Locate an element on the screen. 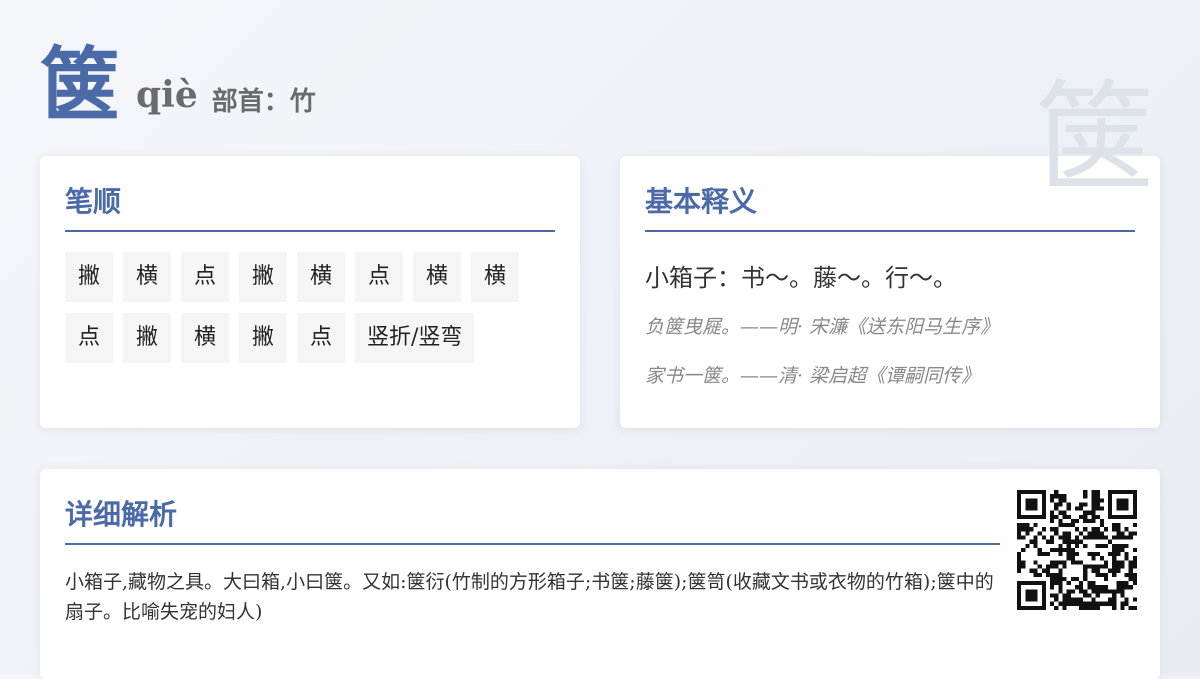  pinyin: qiè is located at coordinates (167, 95).